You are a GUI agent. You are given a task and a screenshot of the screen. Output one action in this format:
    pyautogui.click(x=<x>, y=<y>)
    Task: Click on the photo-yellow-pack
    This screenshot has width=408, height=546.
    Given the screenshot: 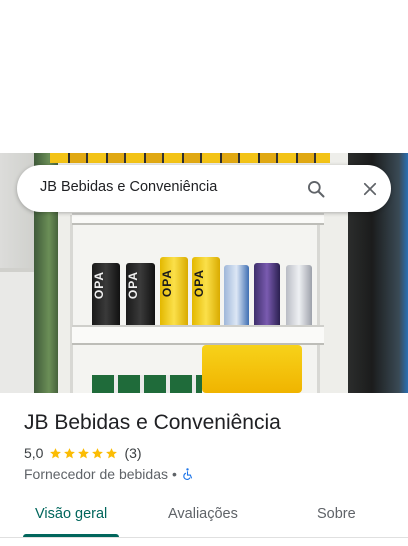 What is the action you would take?
    pyautogui.click(x=252, y=369)
    